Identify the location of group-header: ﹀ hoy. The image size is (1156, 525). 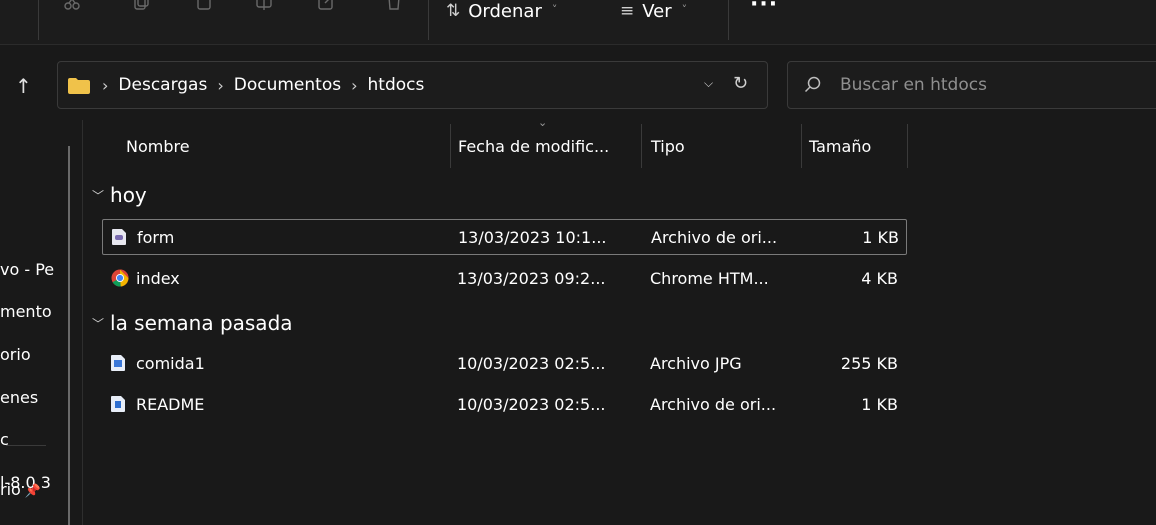
(119, 195).